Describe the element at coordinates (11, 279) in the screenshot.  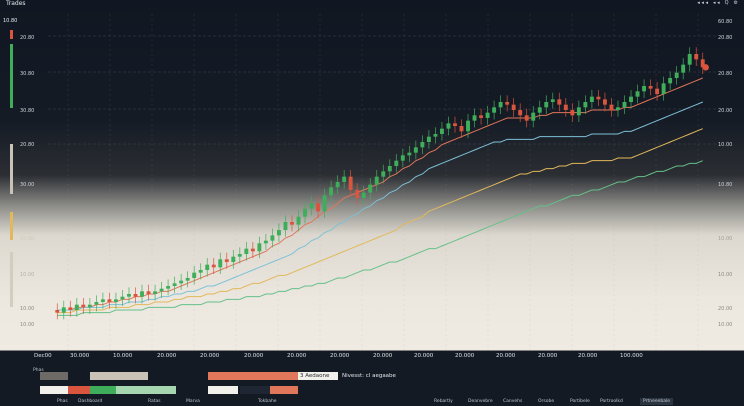
I see `price-indicator-tan` at that location.